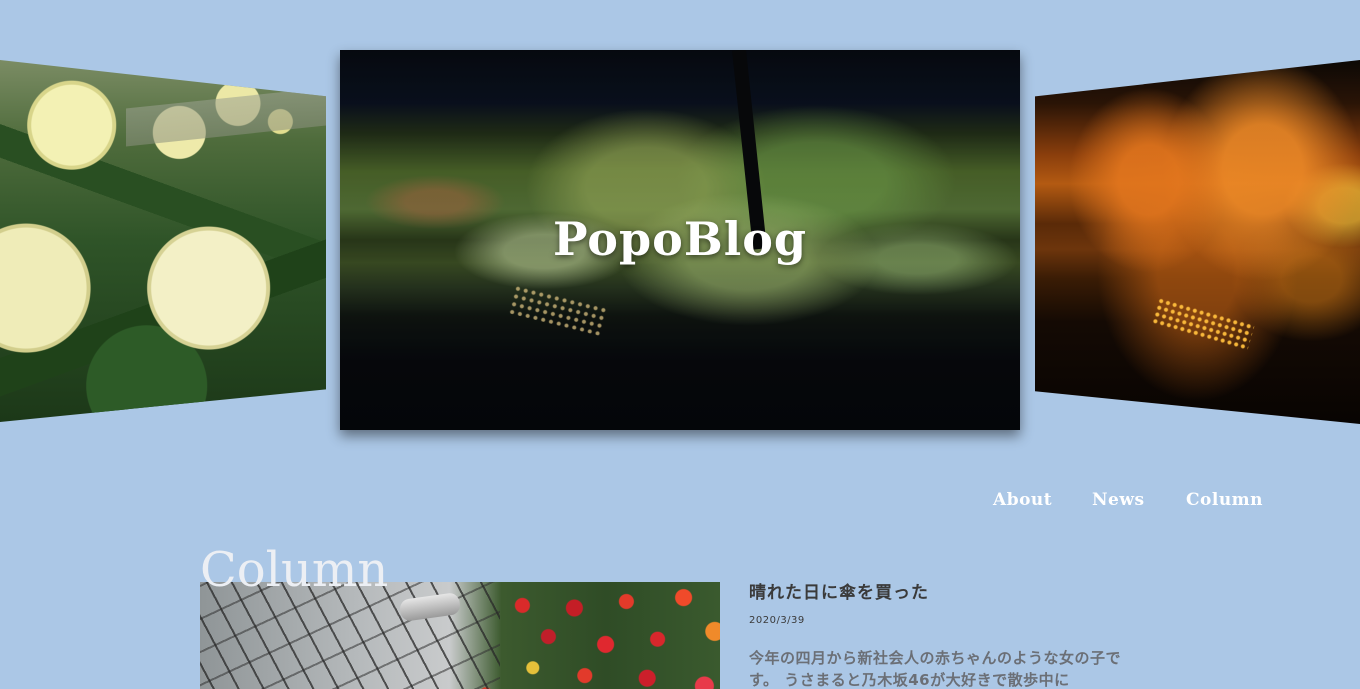 The height and width of the screenshot is (689, 1360). What do you see at coordinates (1022, 500) in the screenshot?
I see `nav-item-about: About` at bounding box center [1022, 500].